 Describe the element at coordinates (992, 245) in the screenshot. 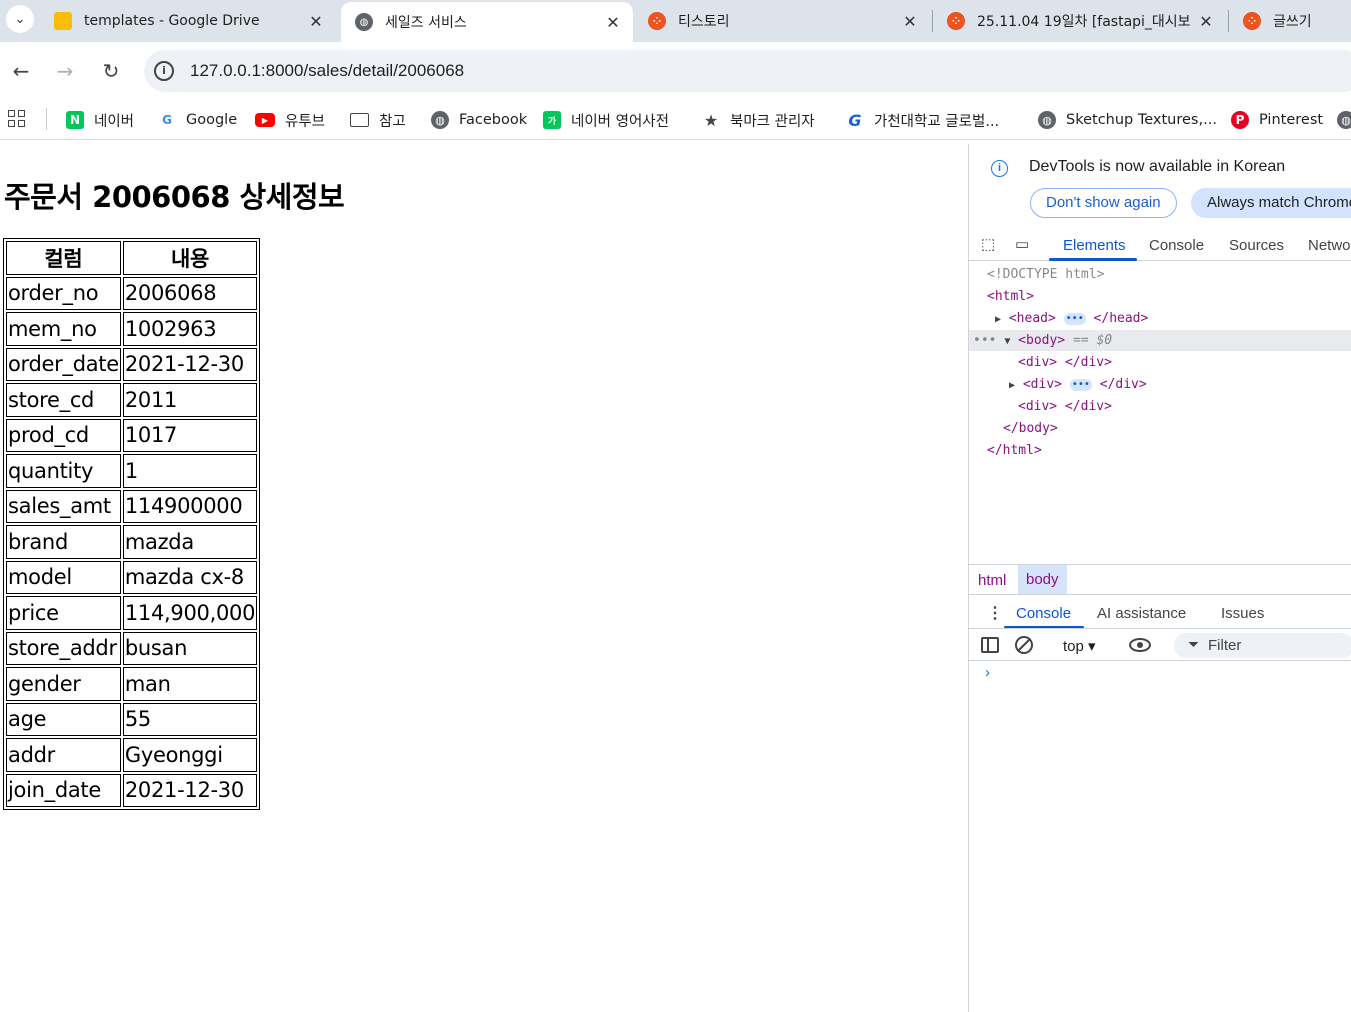

I see `inspect-element-icon: ⬚` at that location.